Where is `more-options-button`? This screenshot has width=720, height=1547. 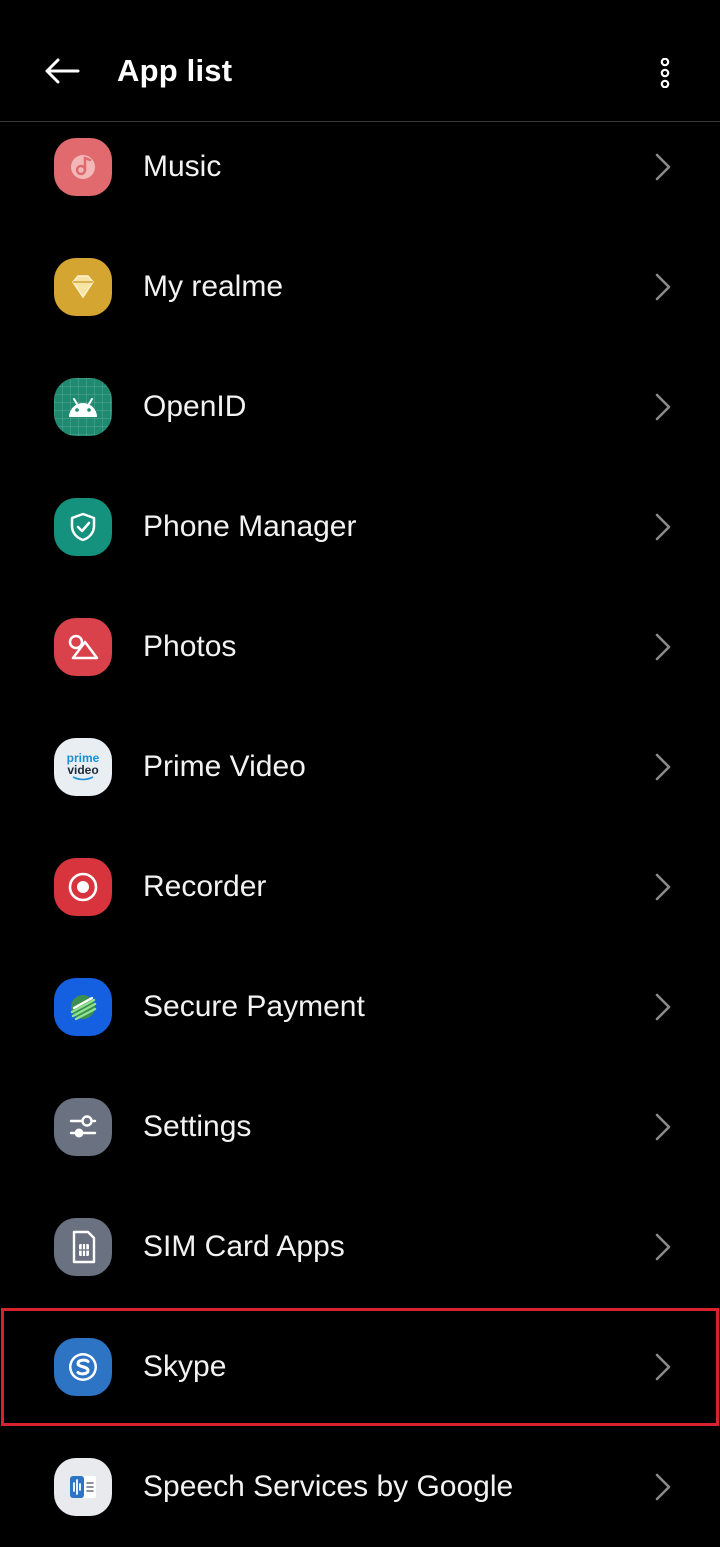 more-options-button is located at coordinates (665, 73).